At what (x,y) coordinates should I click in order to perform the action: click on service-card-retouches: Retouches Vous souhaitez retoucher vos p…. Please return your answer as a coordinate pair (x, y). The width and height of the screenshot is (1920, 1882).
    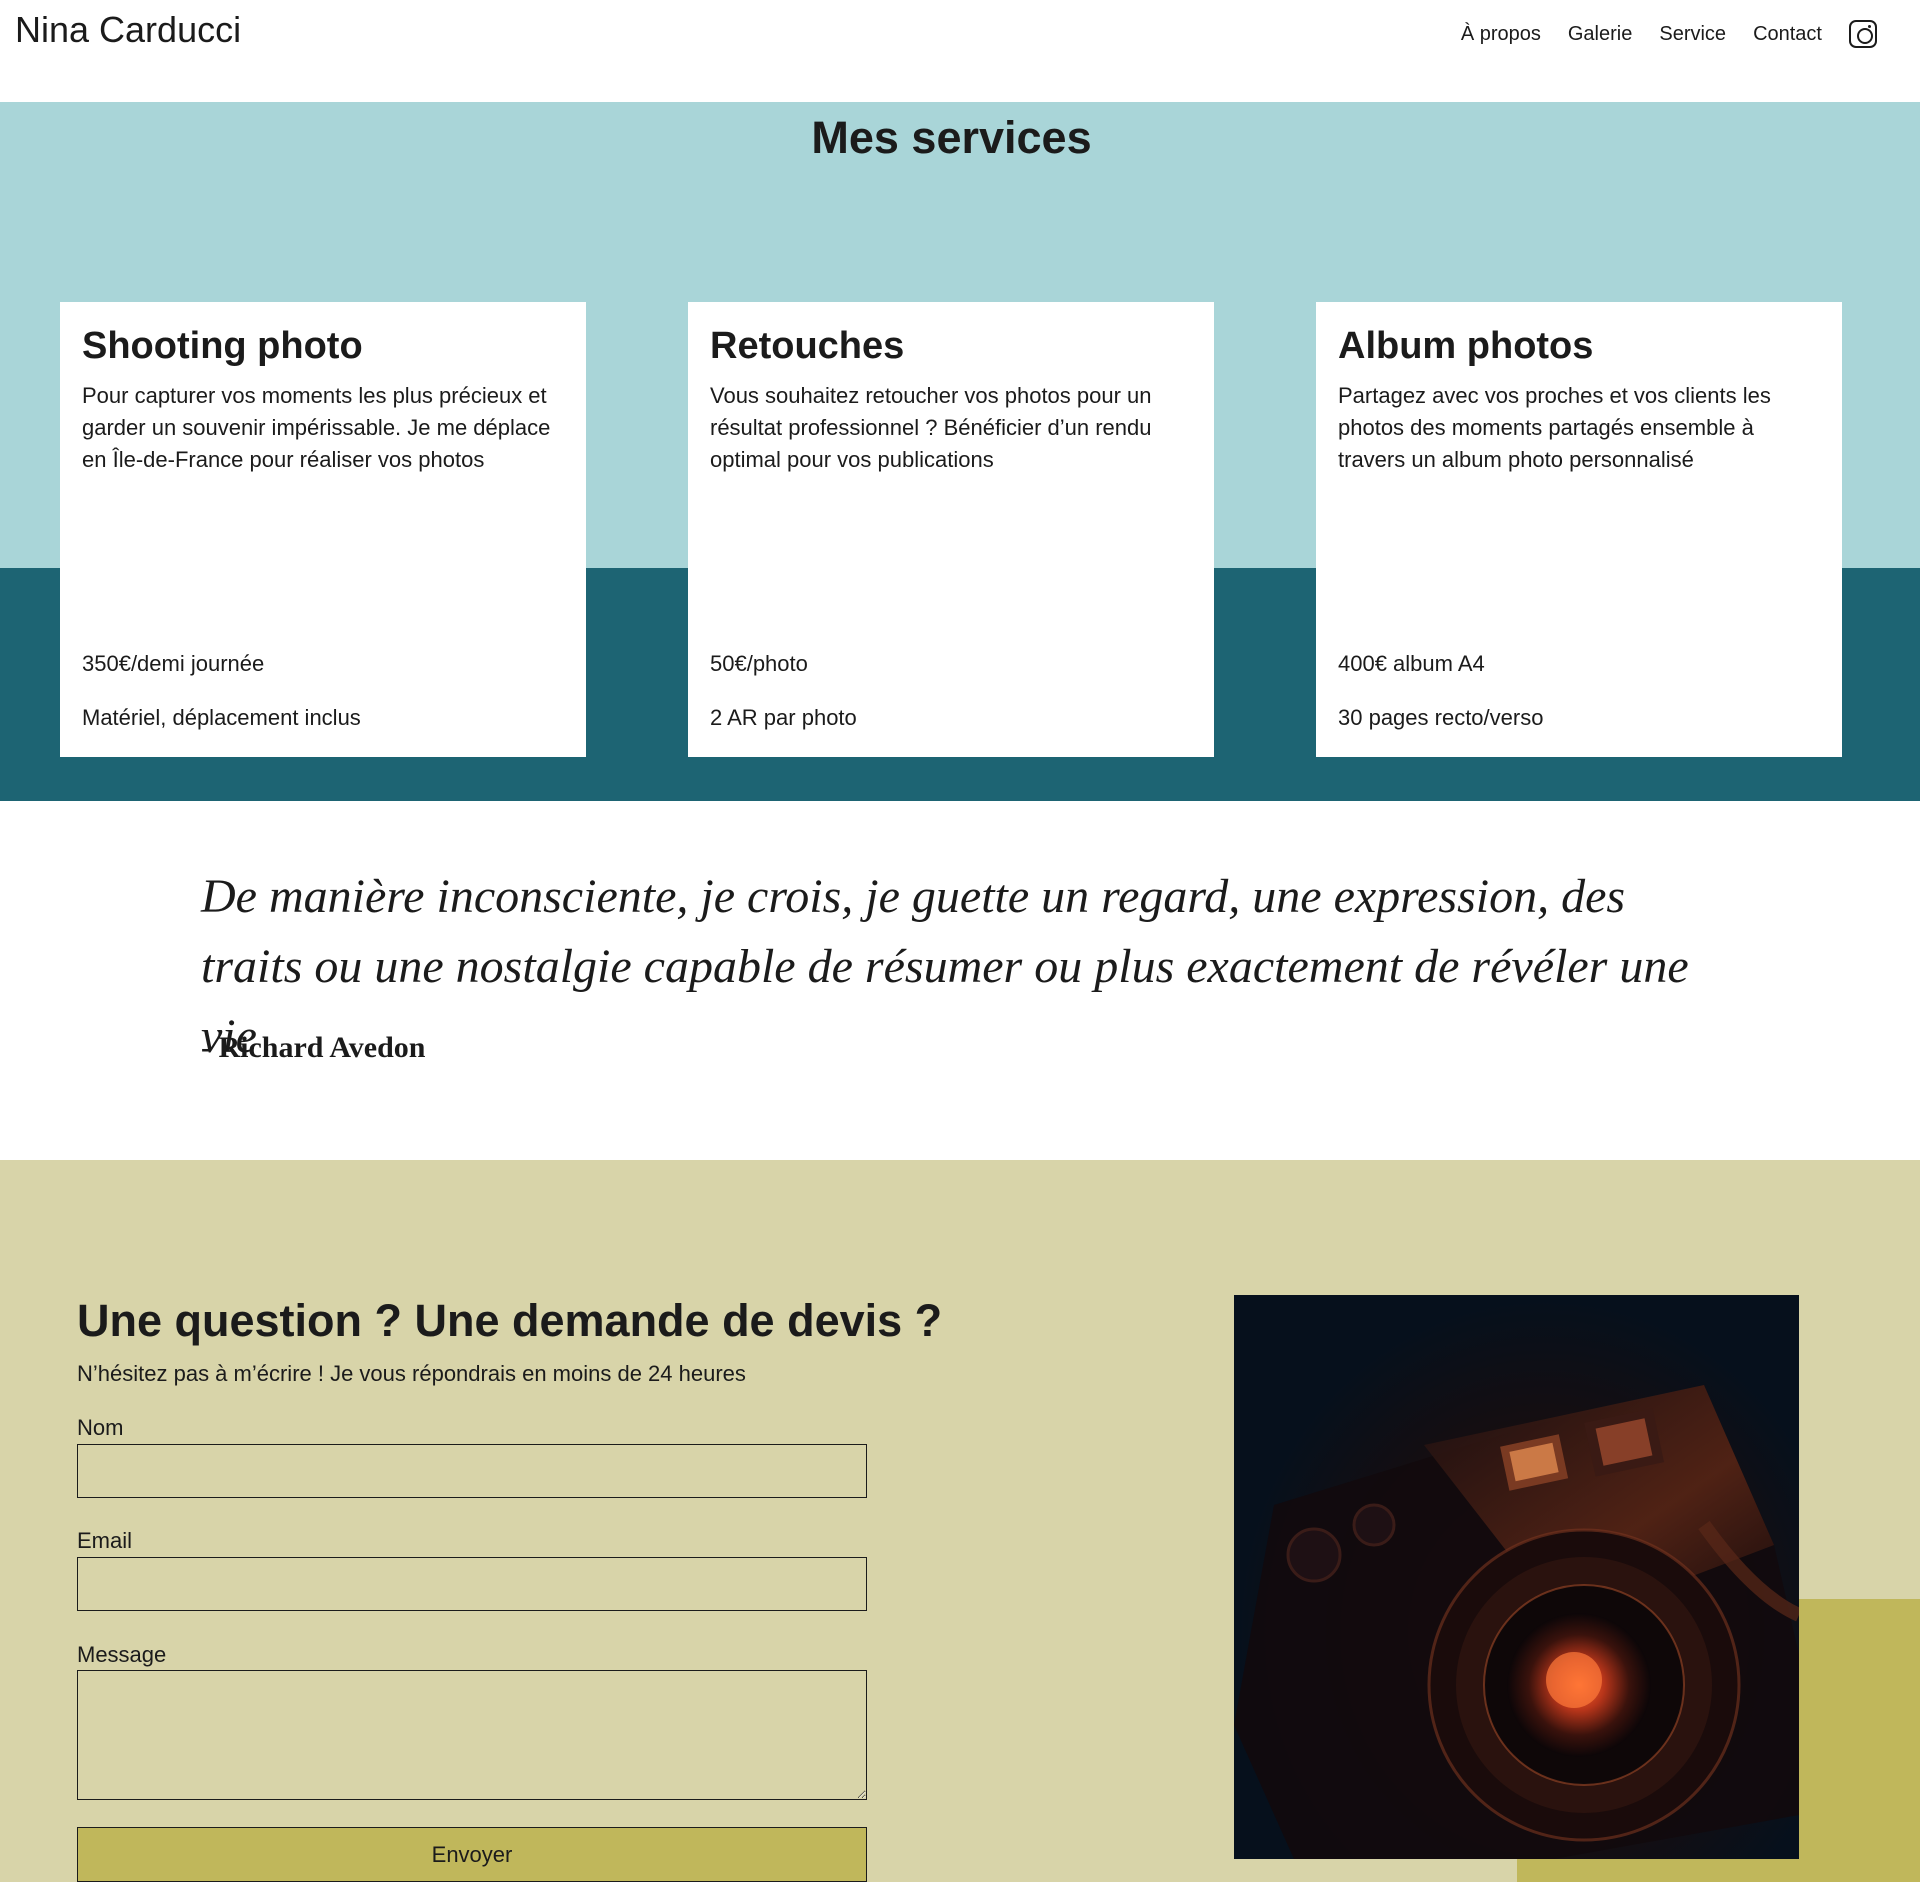
    Looking at the image, I should click on (951, 529).